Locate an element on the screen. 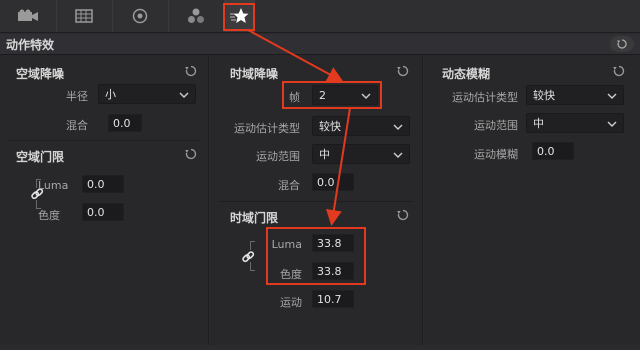  arrow-to-frames is located at coordinates (295, 55).